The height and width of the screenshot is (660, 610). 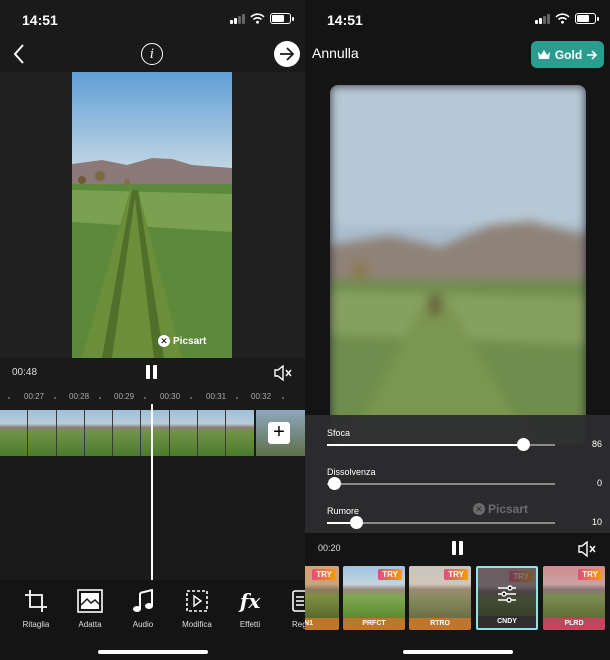 I want to click on tool-effects: fx Effetti, so click(x=250, y=607).